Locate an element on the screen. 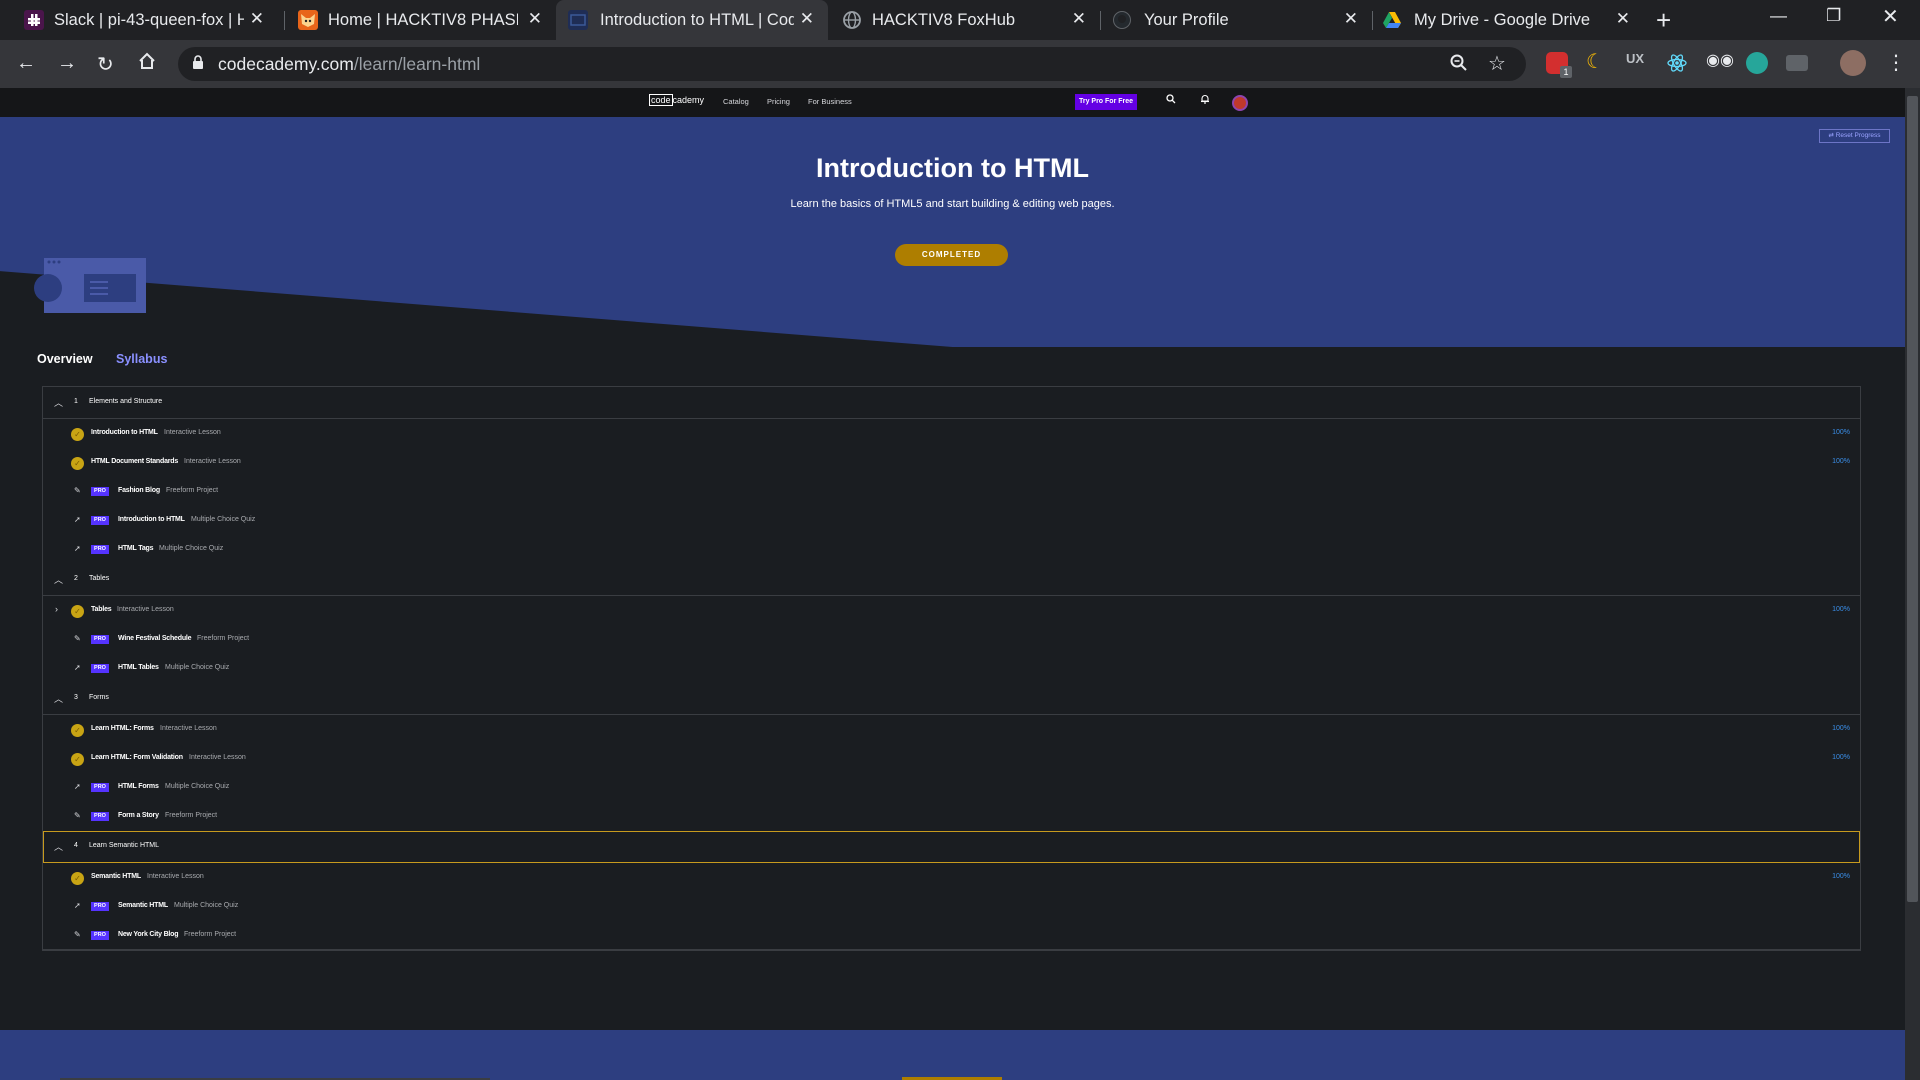  try-pro-button: Try Pro For Free is located at coordinates (1106, 102).